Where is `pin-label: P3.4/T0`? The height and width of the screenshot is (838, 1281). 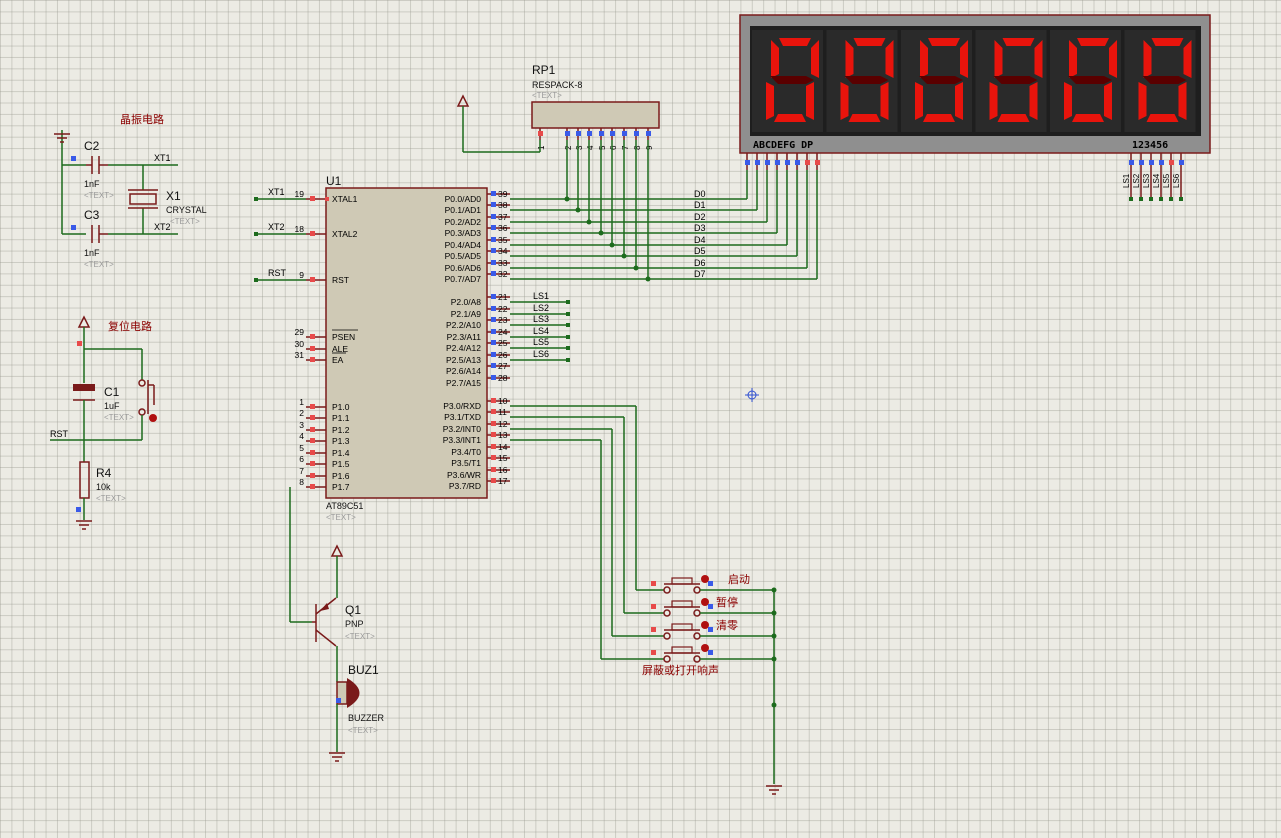 pin-label: P3.4/T0 is located at coordinates (466, 452).